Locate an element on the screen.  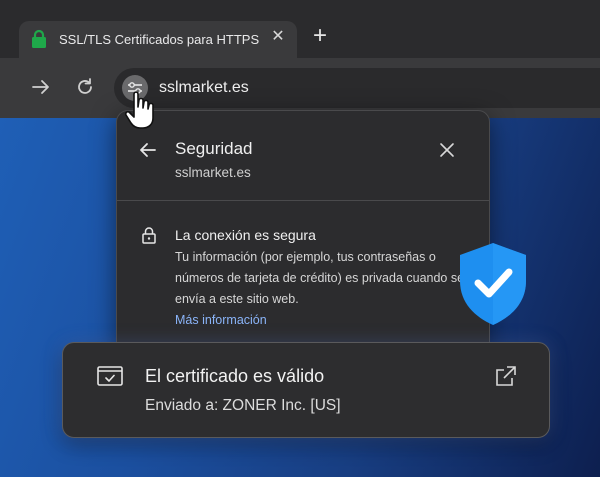
divider is located at coordinates (303, 200).